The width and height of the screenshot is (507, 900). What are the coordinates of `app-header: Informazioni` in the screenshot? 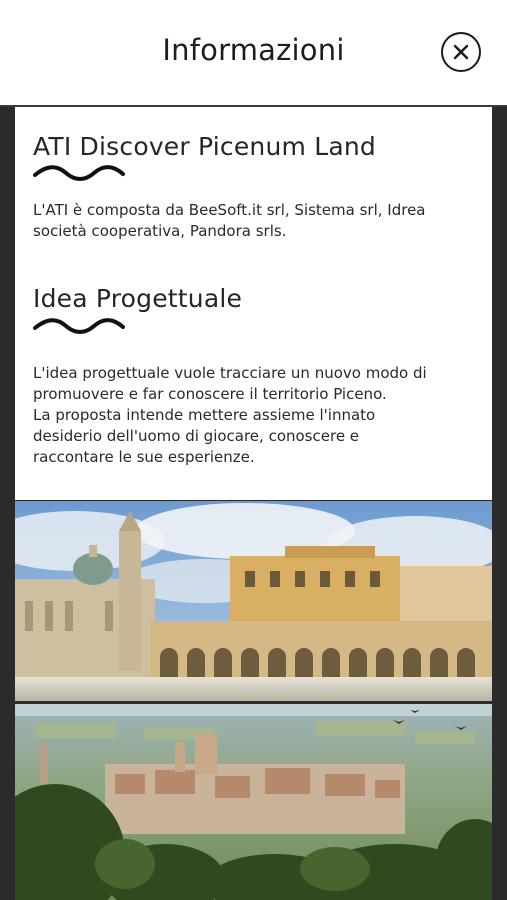 It's located at (253, 53).